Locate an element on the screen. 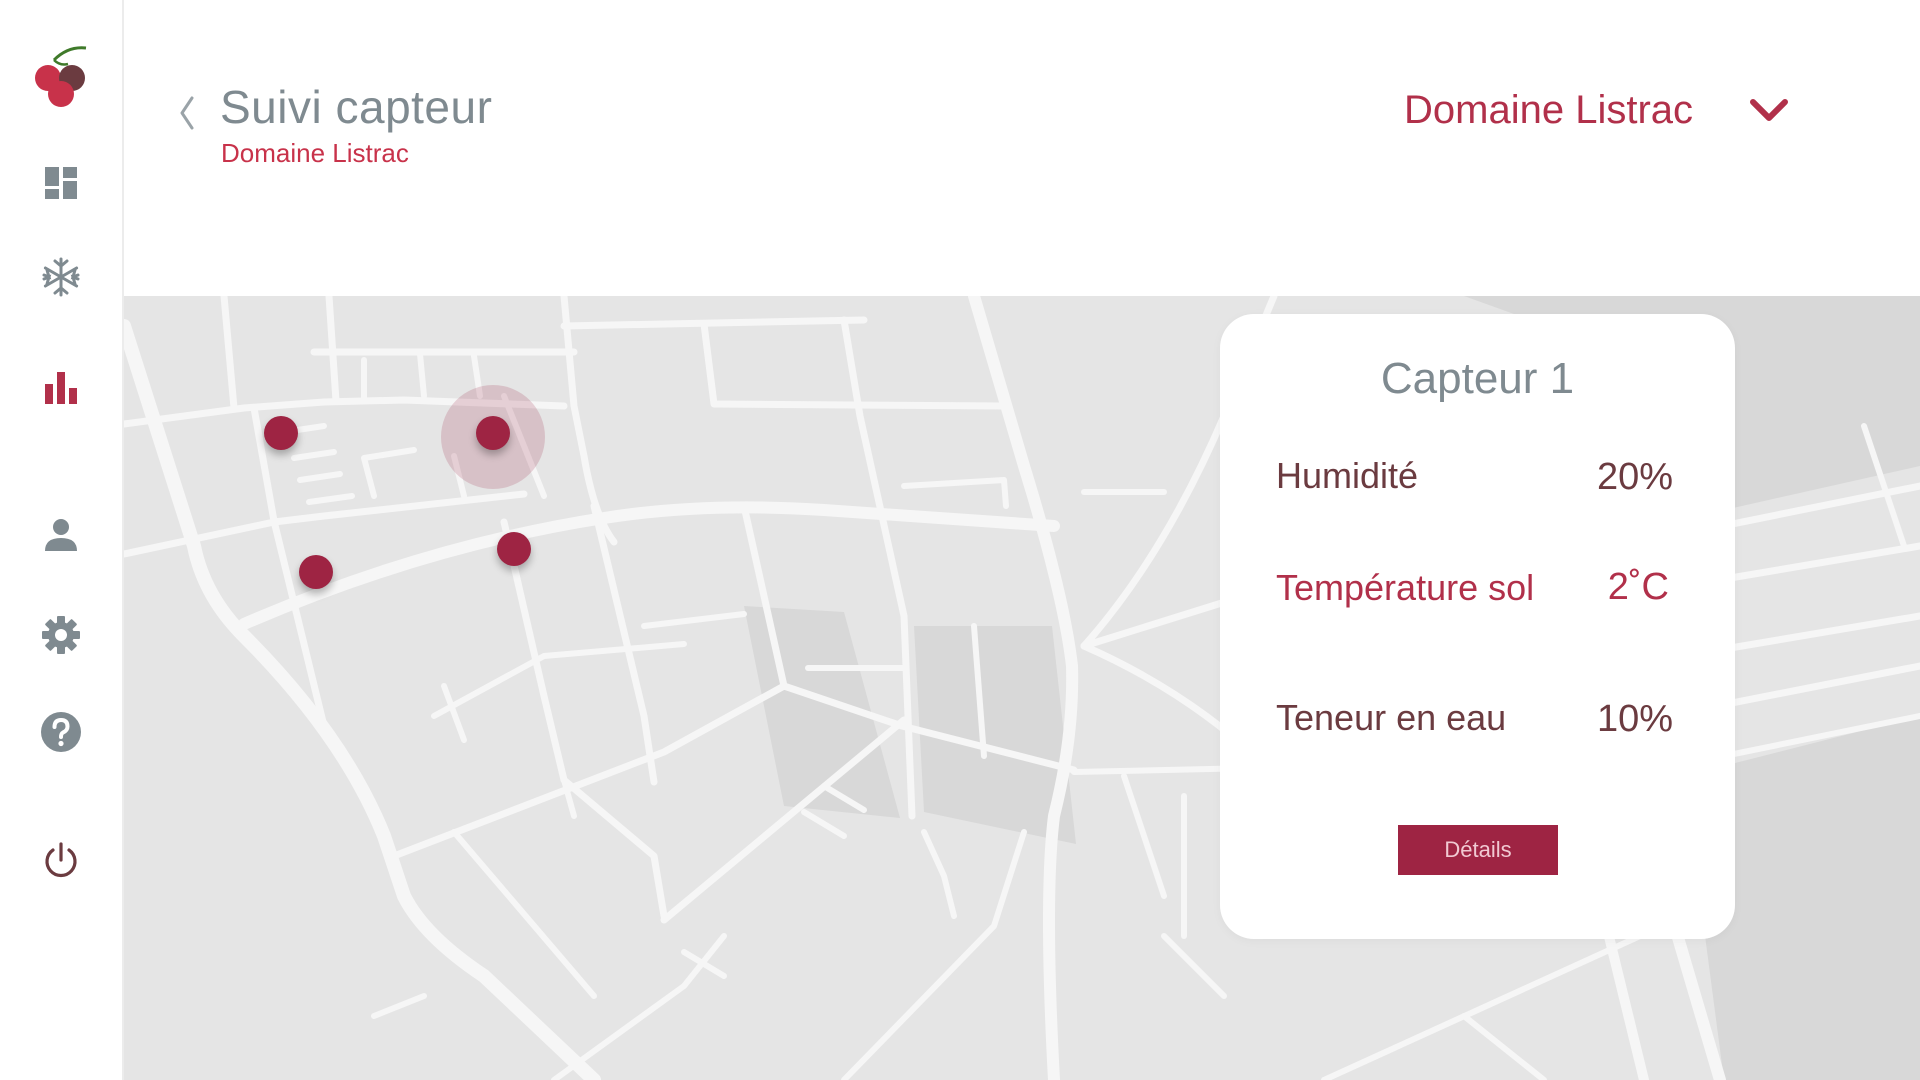 Image resolution: width=1920 pixels, height=1080 pixels. sidebar-item-statistics is located at coordinates (61, 387).